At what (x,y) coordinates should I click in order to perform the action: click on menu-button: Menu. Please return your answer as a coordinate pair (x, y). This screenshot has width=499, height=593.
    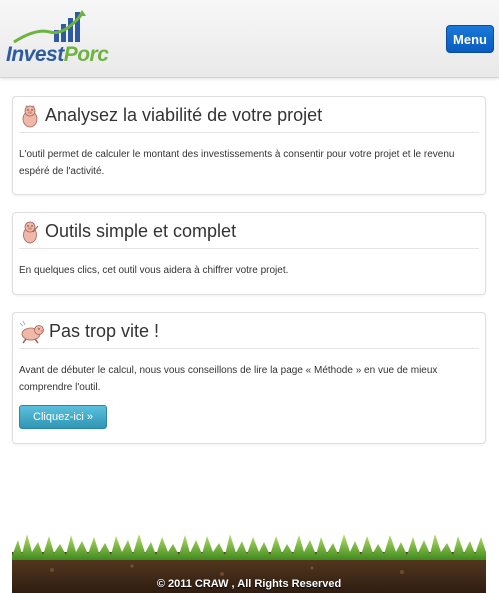
    Looking at the image, I should click on (470, 39).